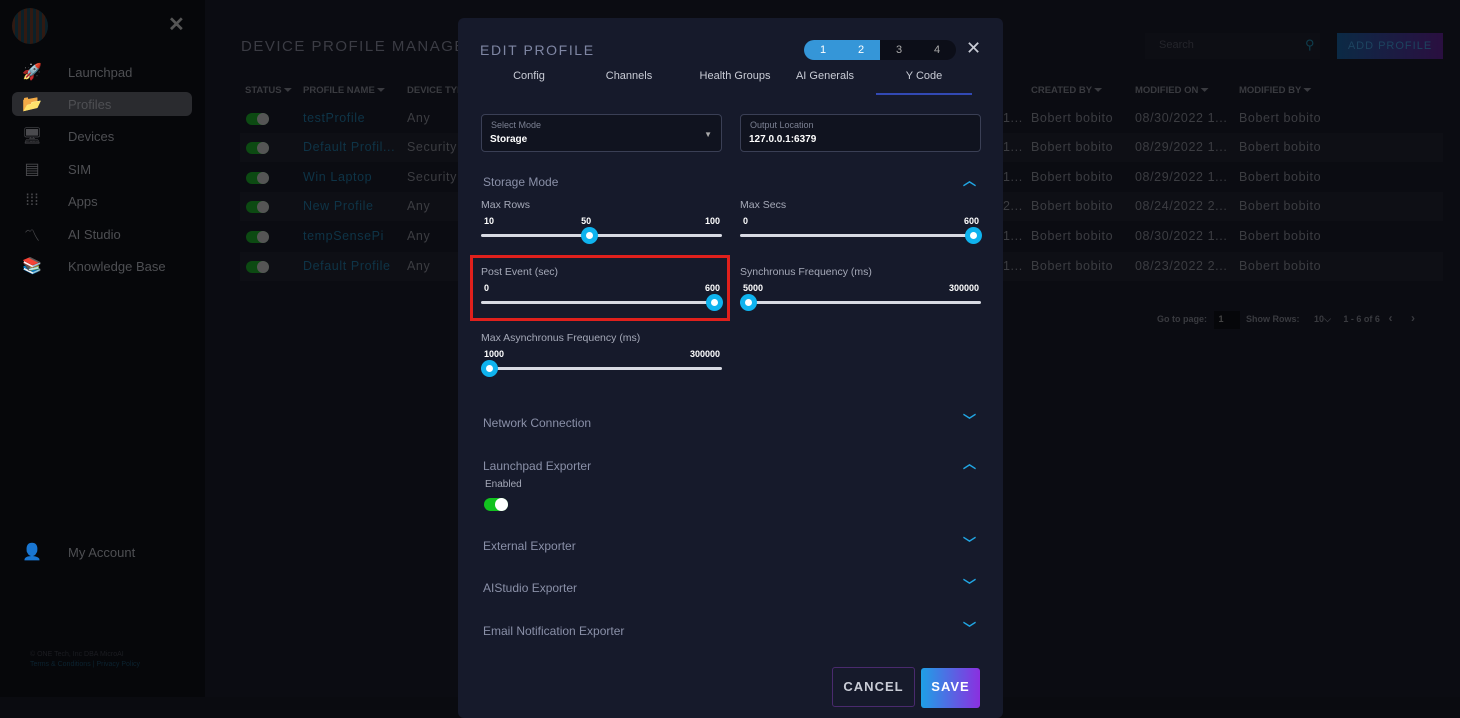  Describe the element at coordinates (783, 139) in the screenshot. I see `output-location-value: 127.0.0.1:6379` at that location.